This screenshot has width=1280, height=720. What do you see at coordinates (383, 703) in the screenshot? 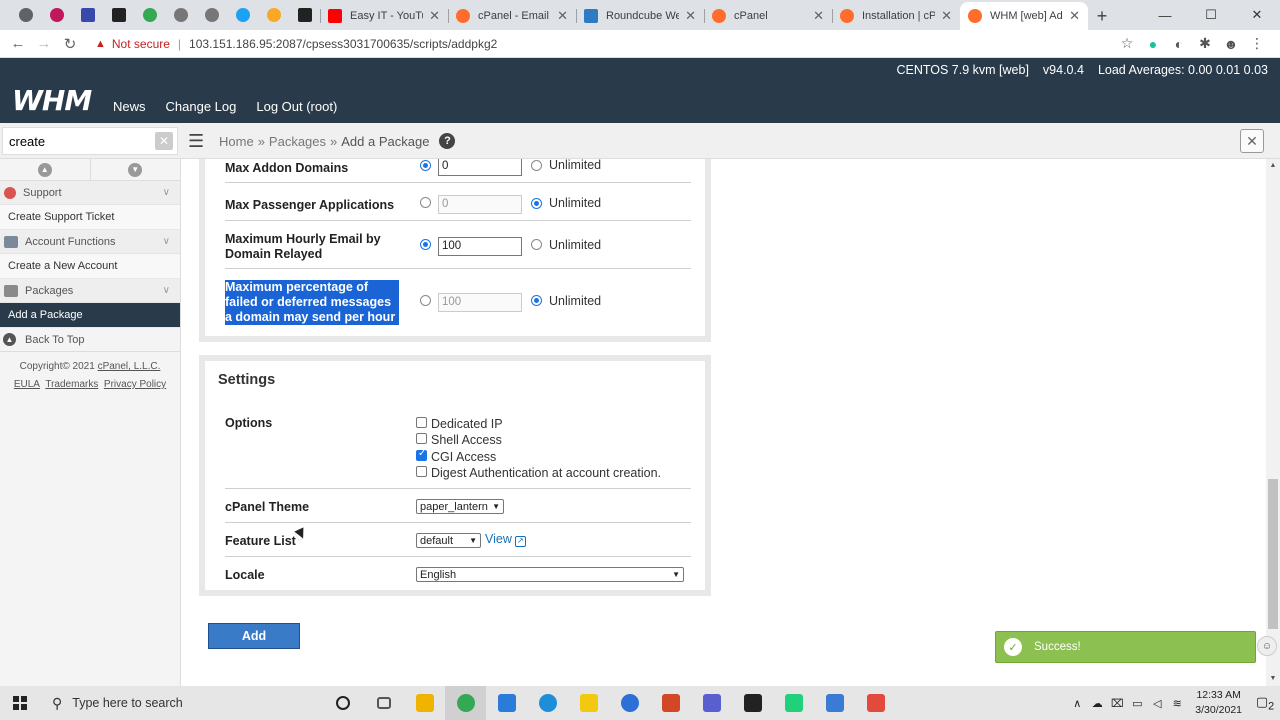
I see `task-view-icon` at bounding box center [383, 703].